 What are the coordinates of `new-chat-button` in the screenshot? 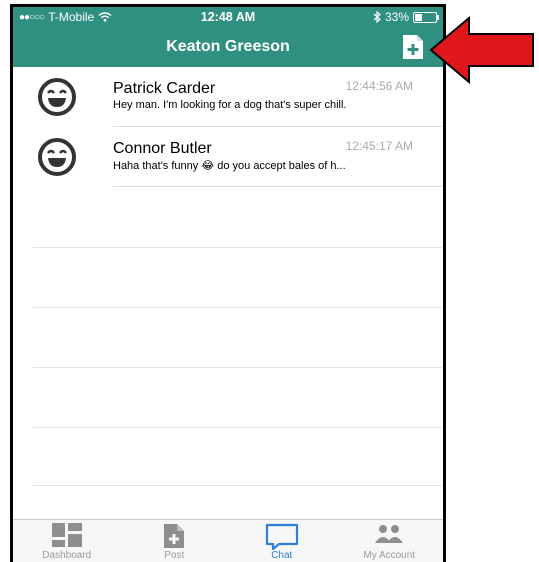 It's located at (413, 47).